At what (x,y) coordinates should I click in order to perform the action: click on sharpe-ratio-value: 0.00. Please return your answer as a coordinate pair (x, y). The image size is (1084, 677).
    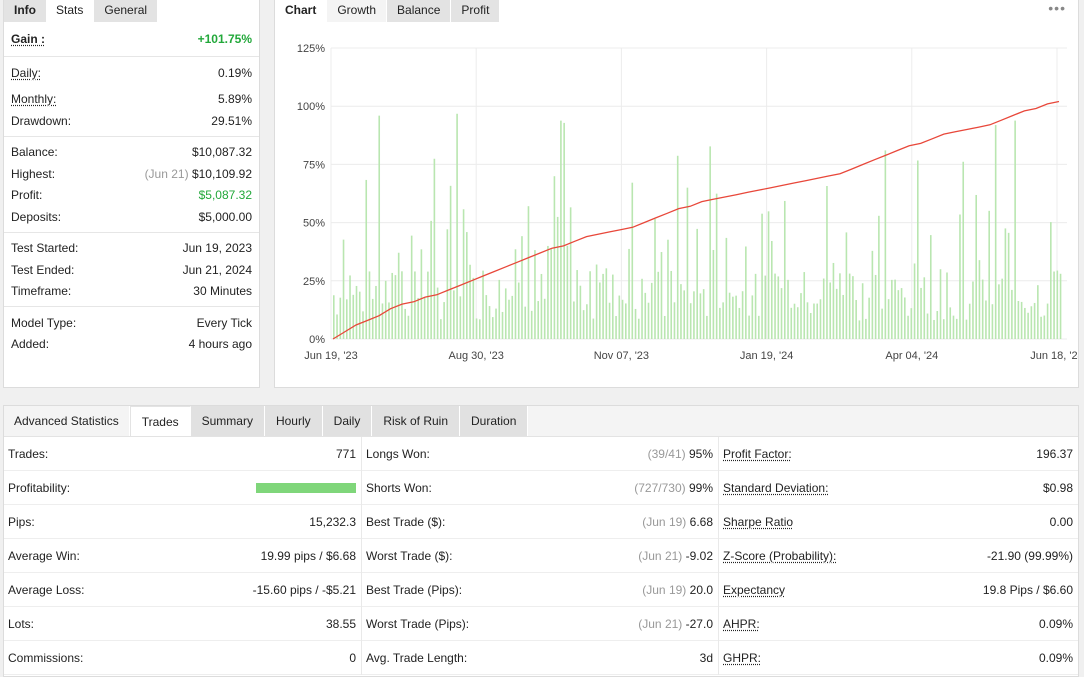
    Looking at the image, I should click on (1061, 522).